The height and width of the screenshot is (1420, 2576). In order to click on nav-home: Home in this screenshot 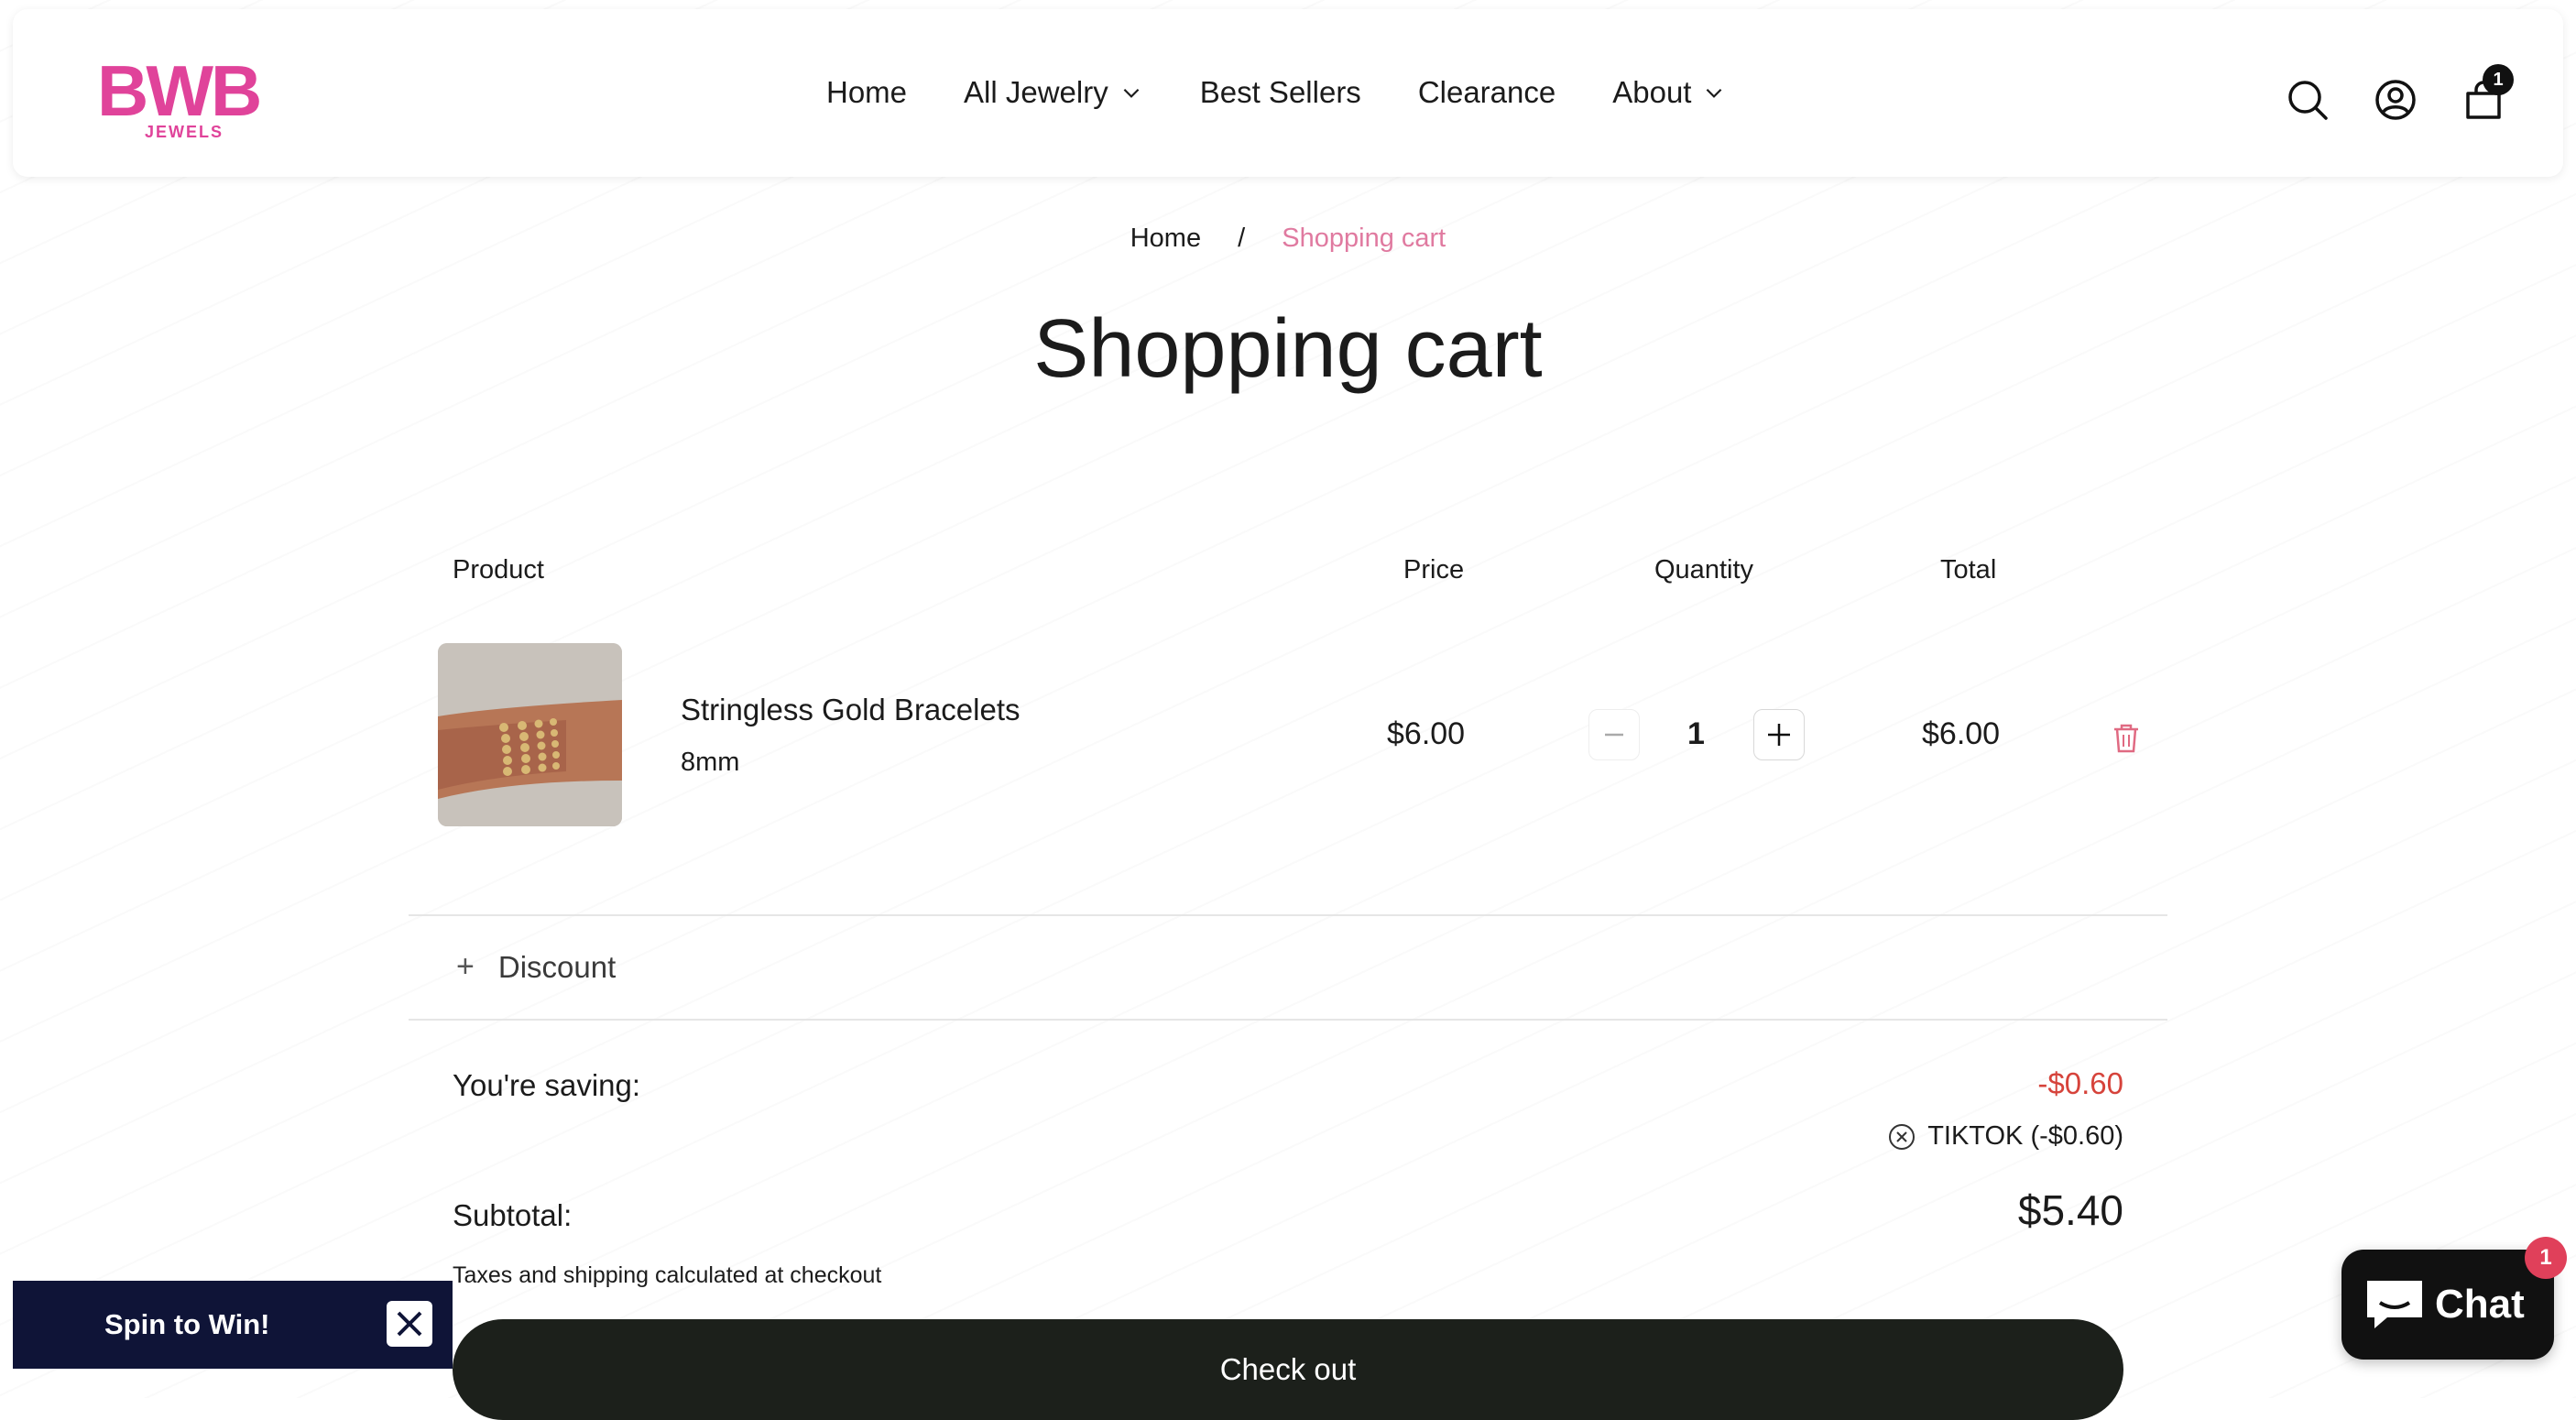, I will do `click(867, 93)`.